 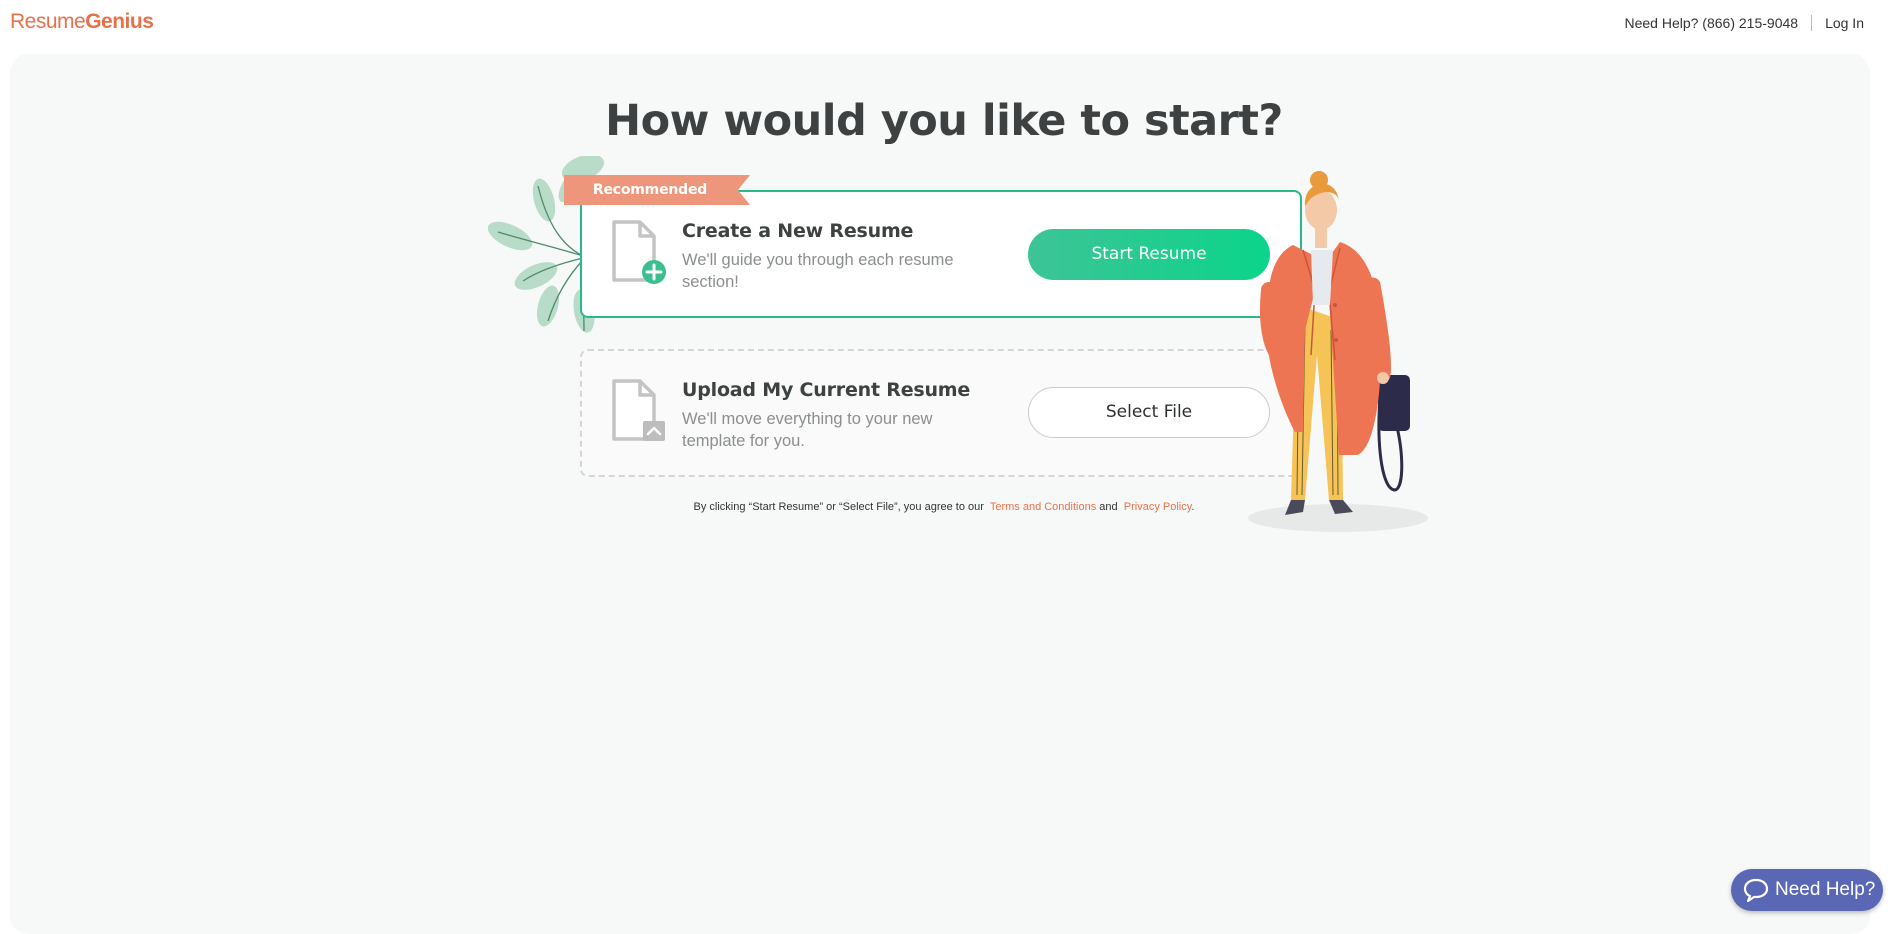 What do you see at coordinates (1149, 254) in the screenshot?
I see `start-resume-button: Start Resume` at bounding box center [1149, 254].